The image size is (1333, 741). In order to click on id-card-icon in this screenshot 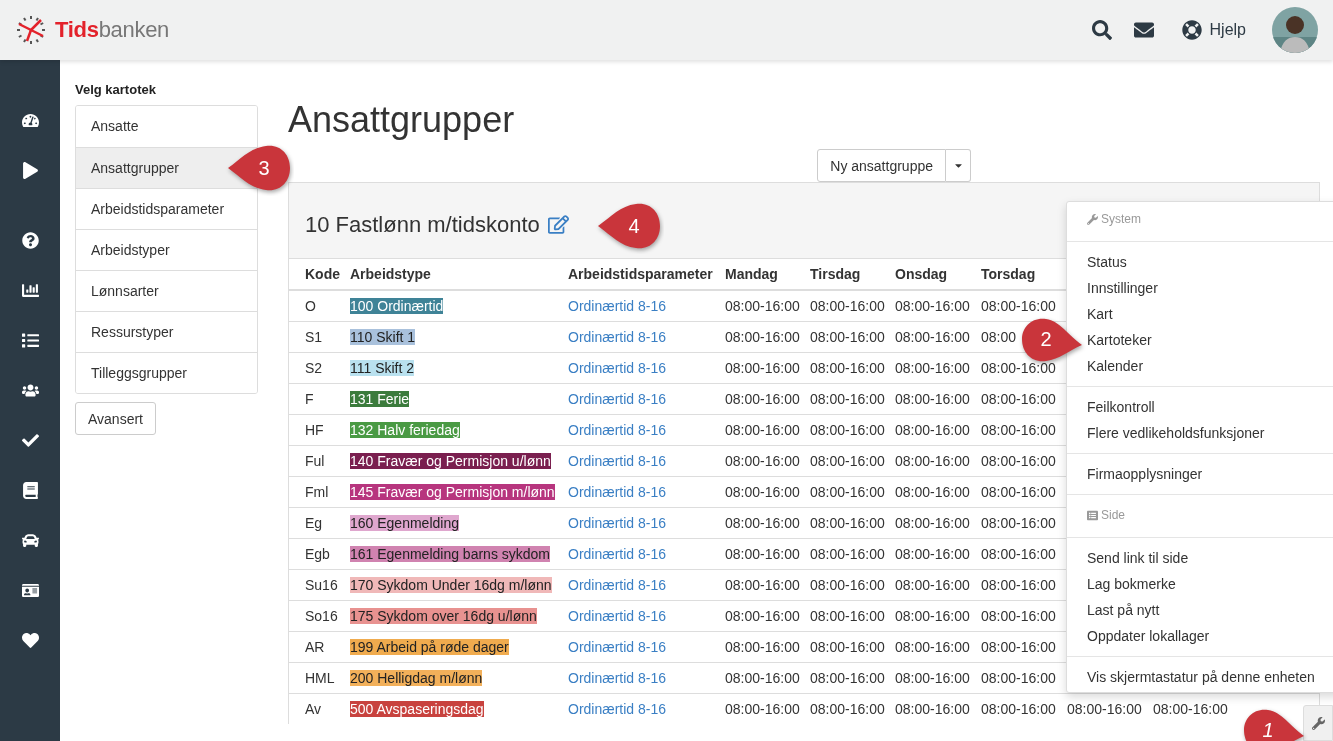, I will do `click(30, 590)`.